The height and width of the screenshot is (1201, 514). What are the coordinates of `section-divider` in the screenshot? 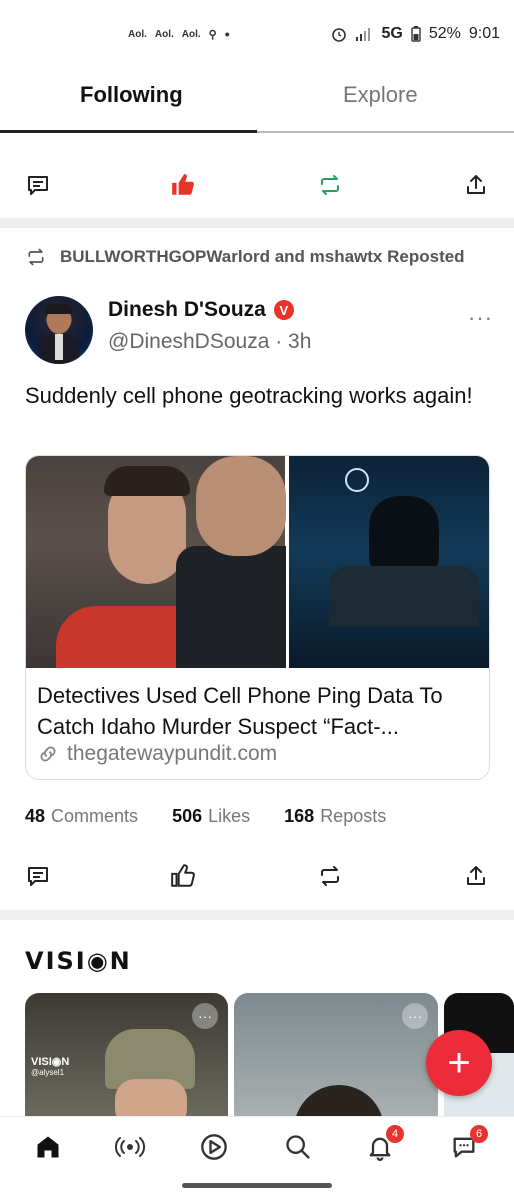 It's located at (257, 915).